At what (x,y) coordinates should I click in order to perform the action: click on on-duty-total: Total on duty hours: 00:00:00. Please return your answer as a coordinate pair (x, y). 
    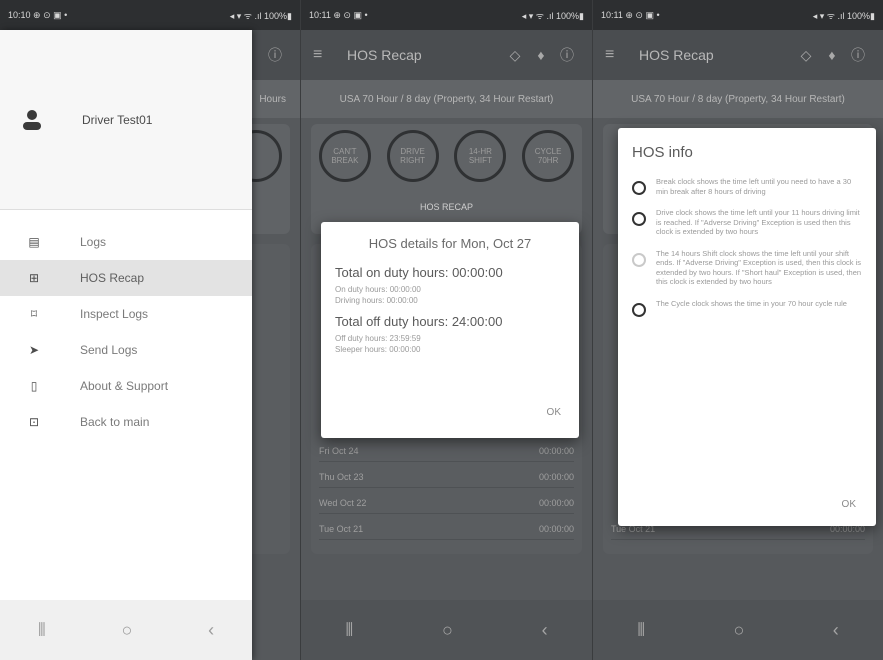
    Looking at the image, I should click on (419, 272).